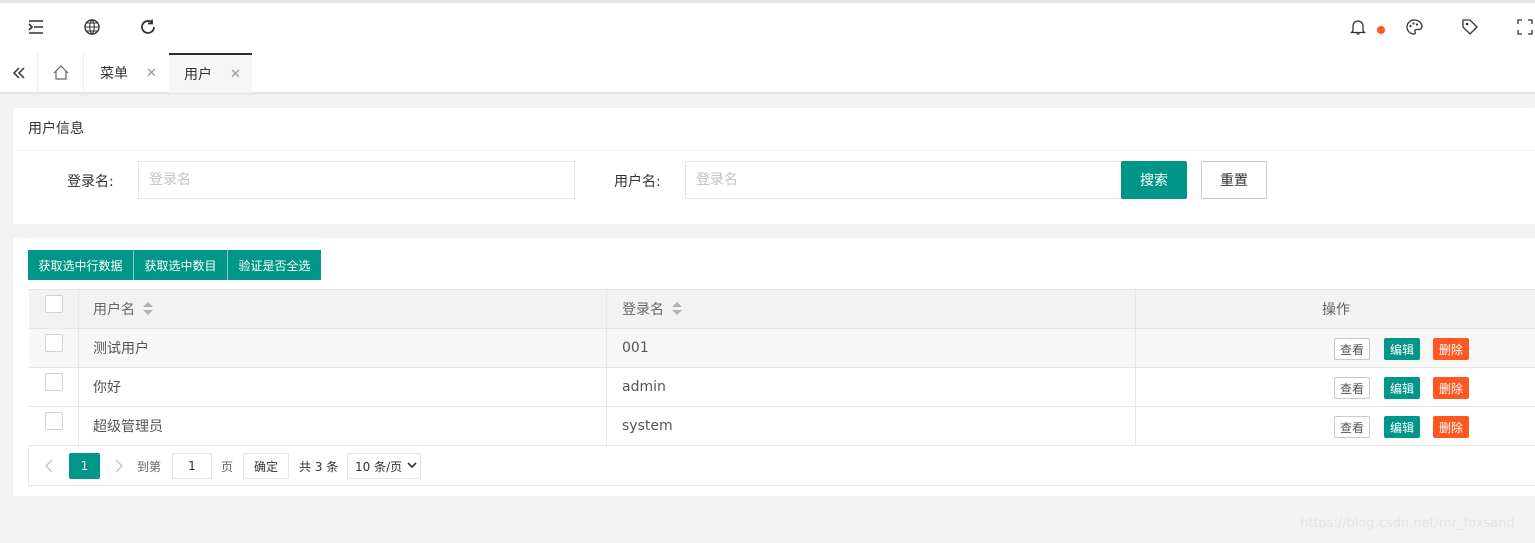  I want to click on goto-page-input, so click(192, 466).